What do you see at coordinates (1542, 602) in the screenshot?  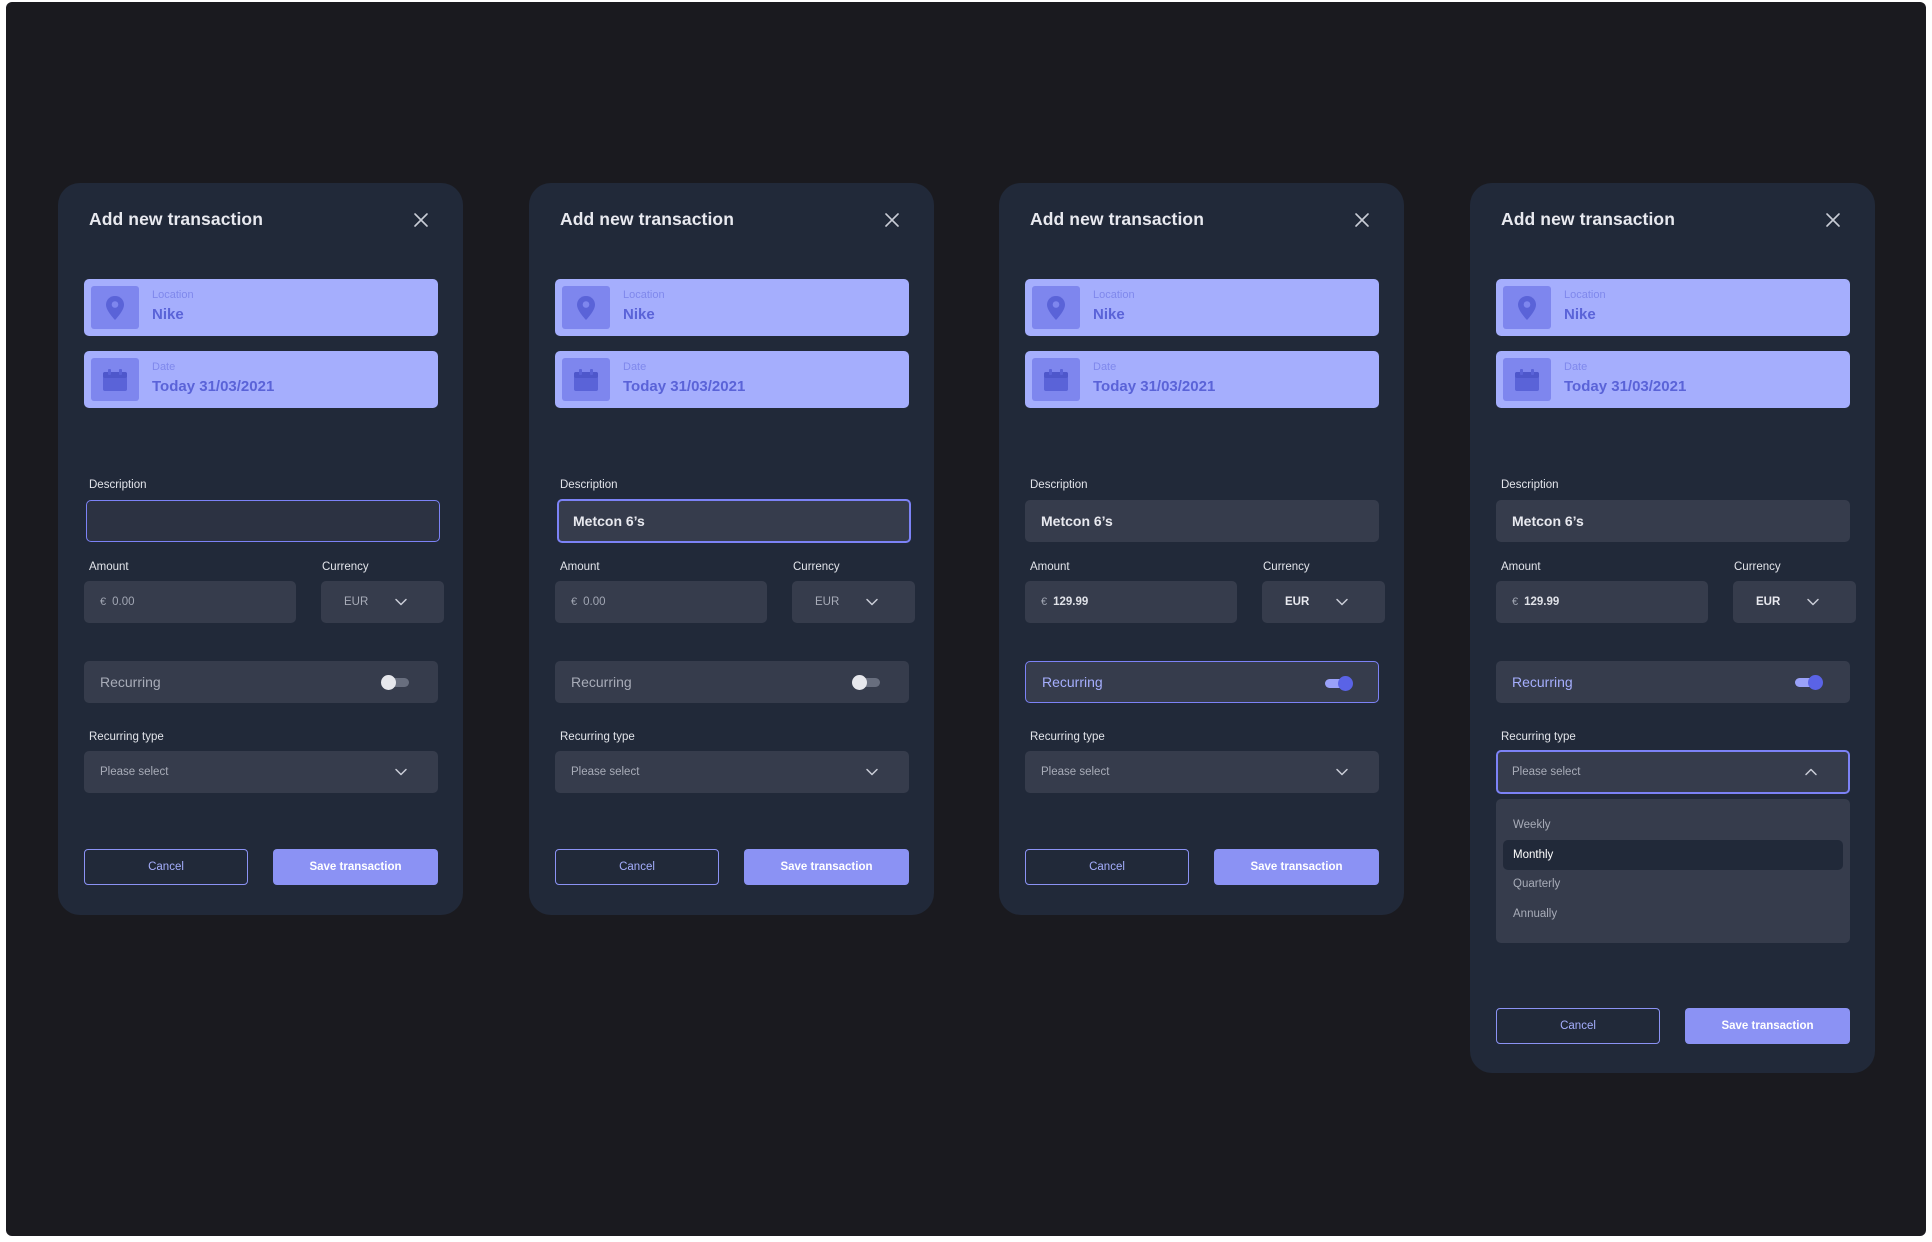 I see `amount-value: 129.99` at bounding box center [1542, 602].